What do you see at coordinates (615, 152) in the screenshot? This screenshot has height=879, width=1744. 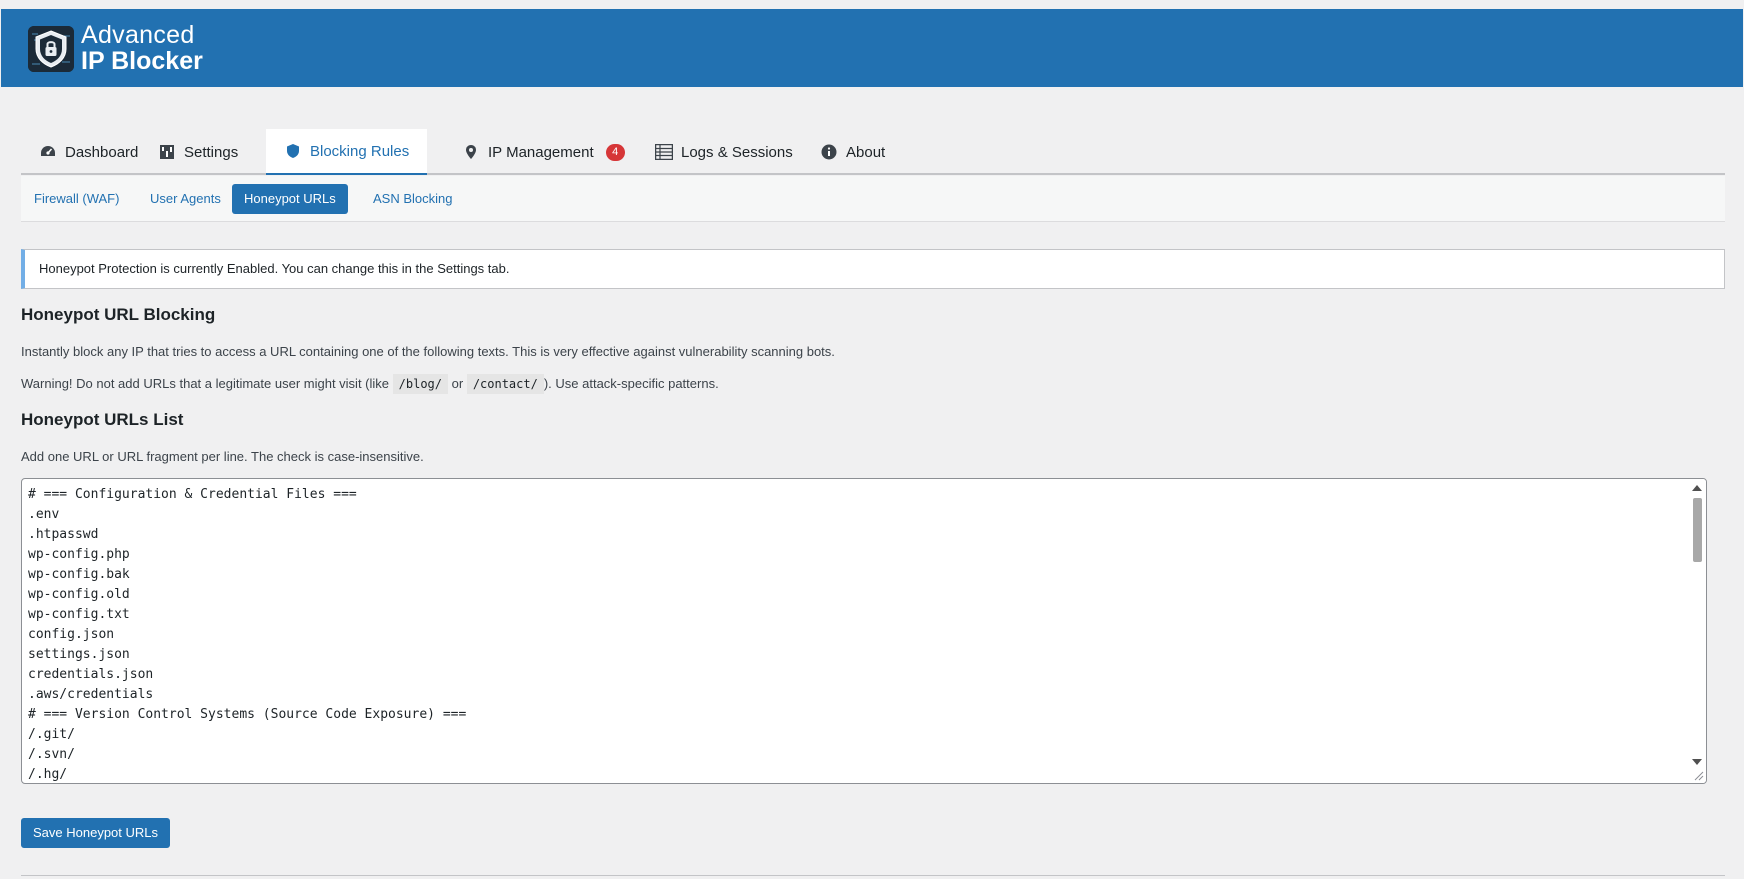 I see `notification-badge: 4` at bounding box center [615, 152].